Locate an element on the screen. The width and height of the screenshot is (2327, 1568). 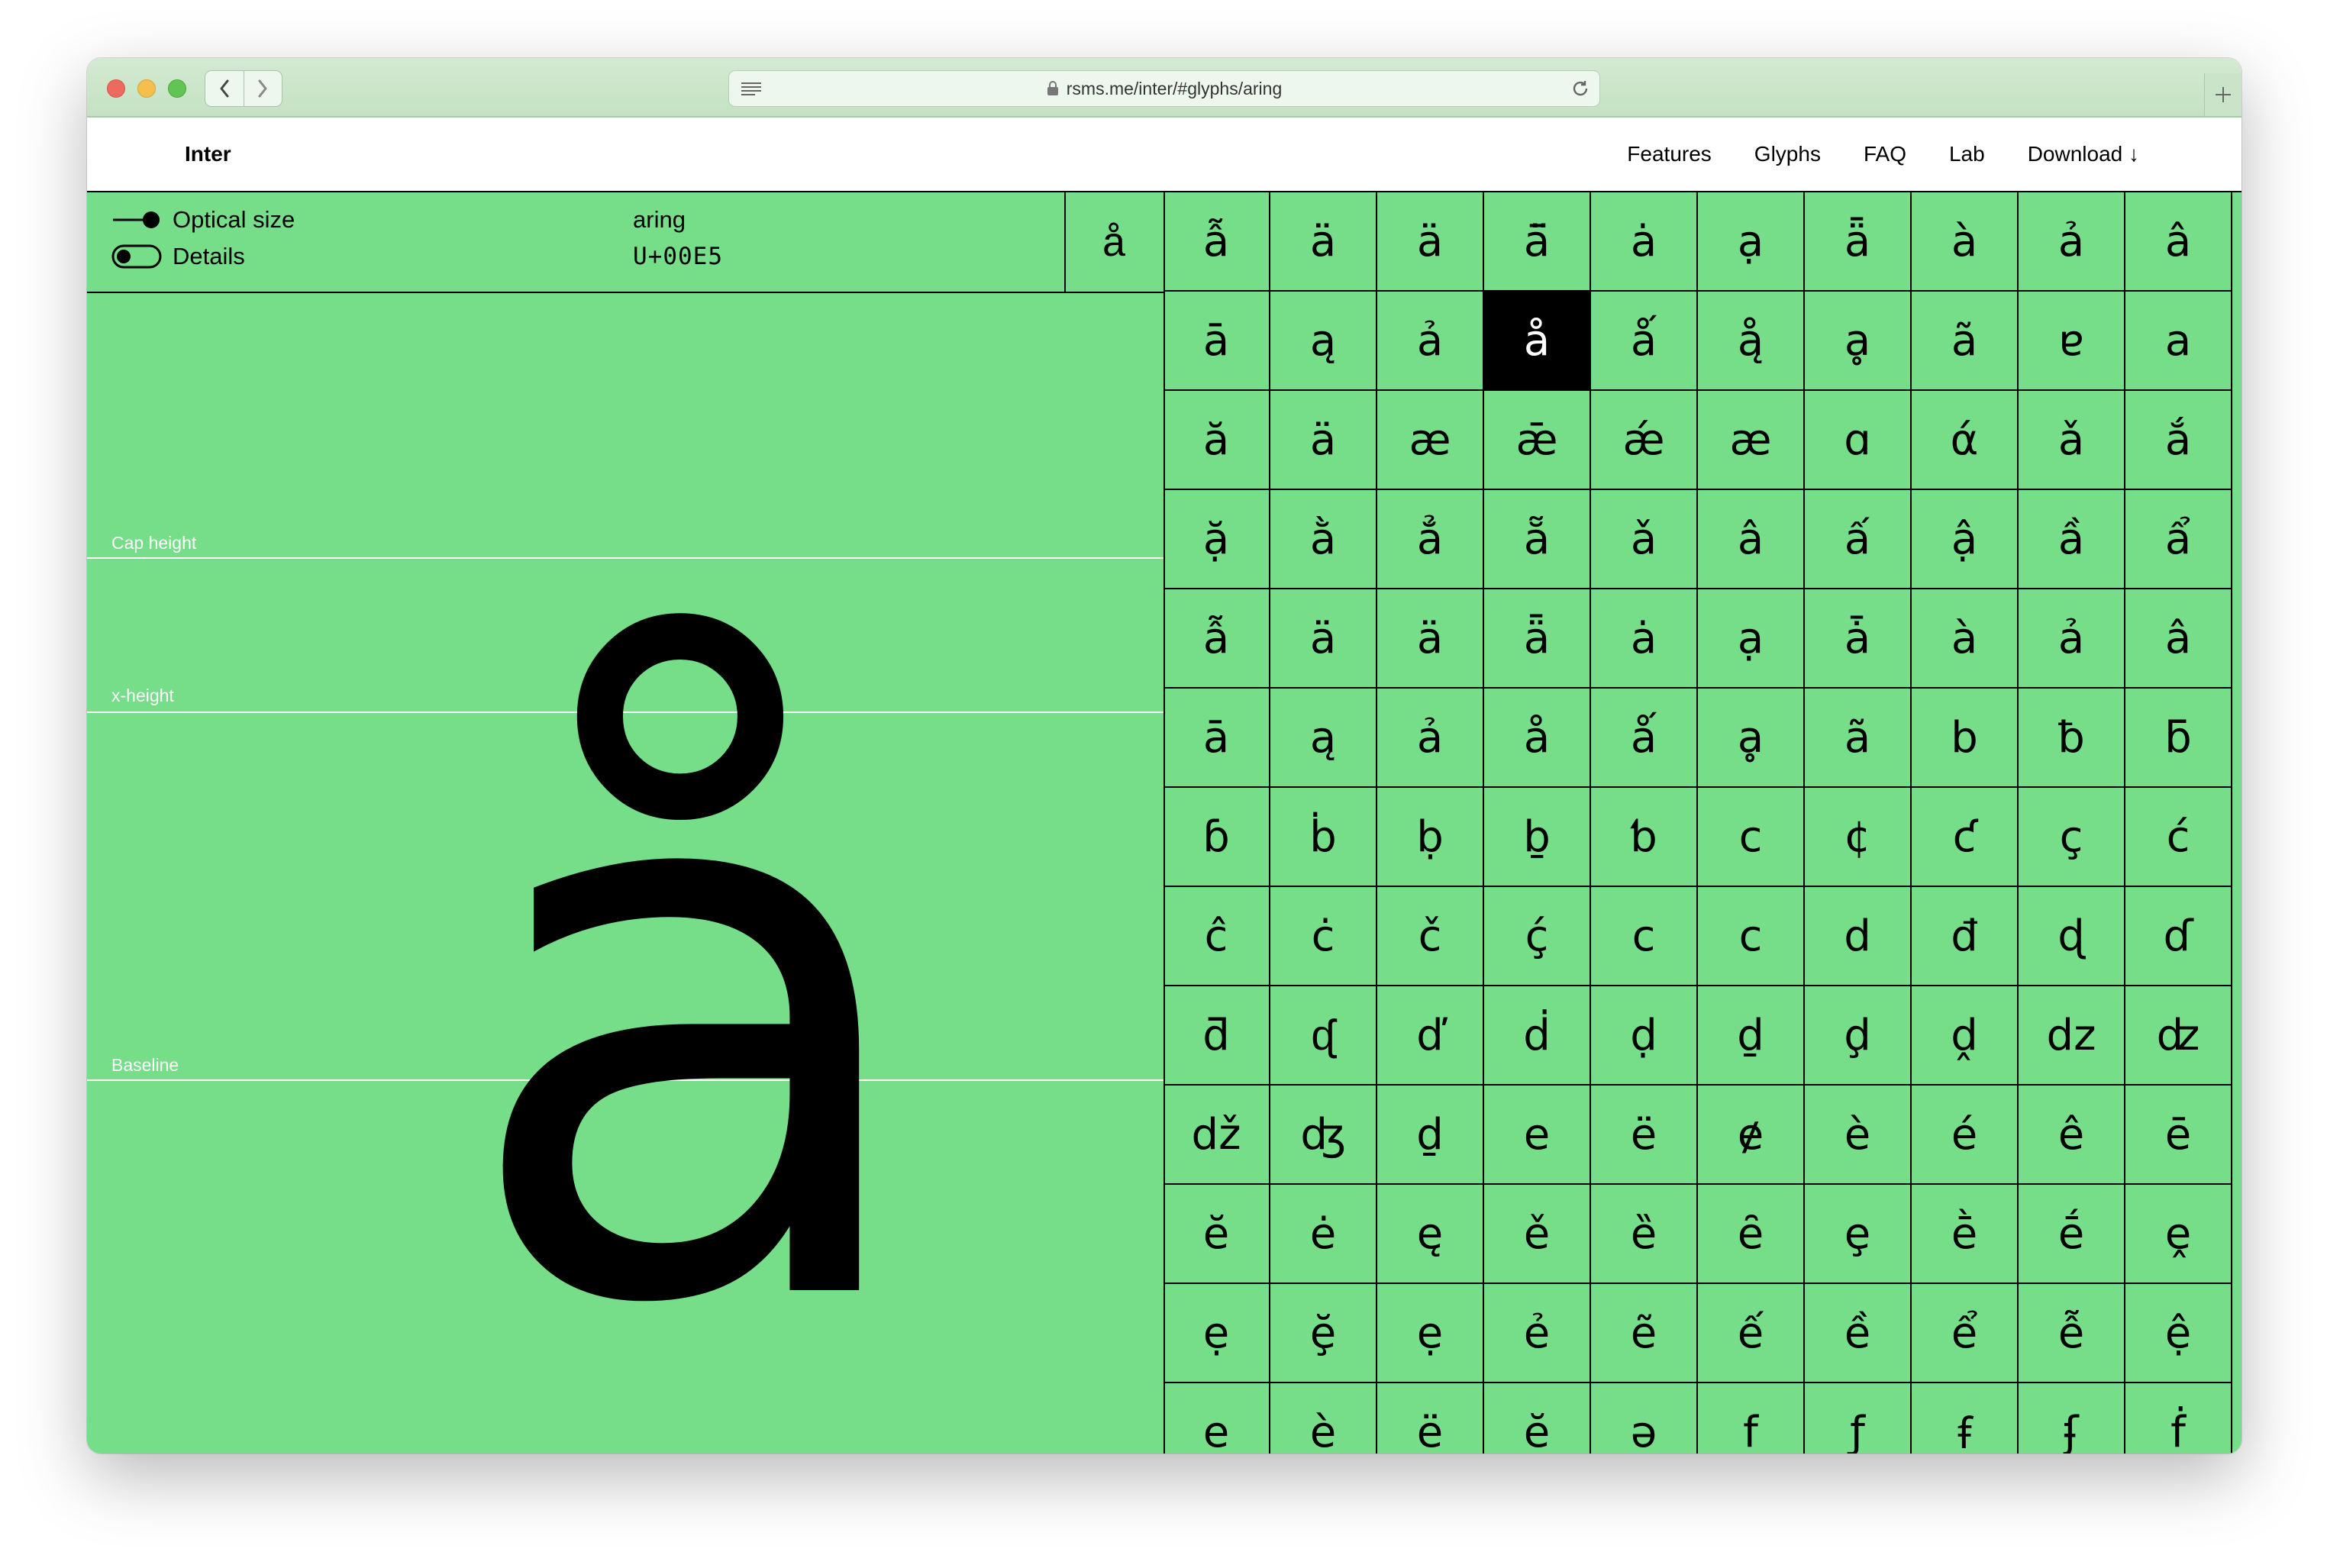
glyph-cell: ễ is located at coordinates (2072, 1333).